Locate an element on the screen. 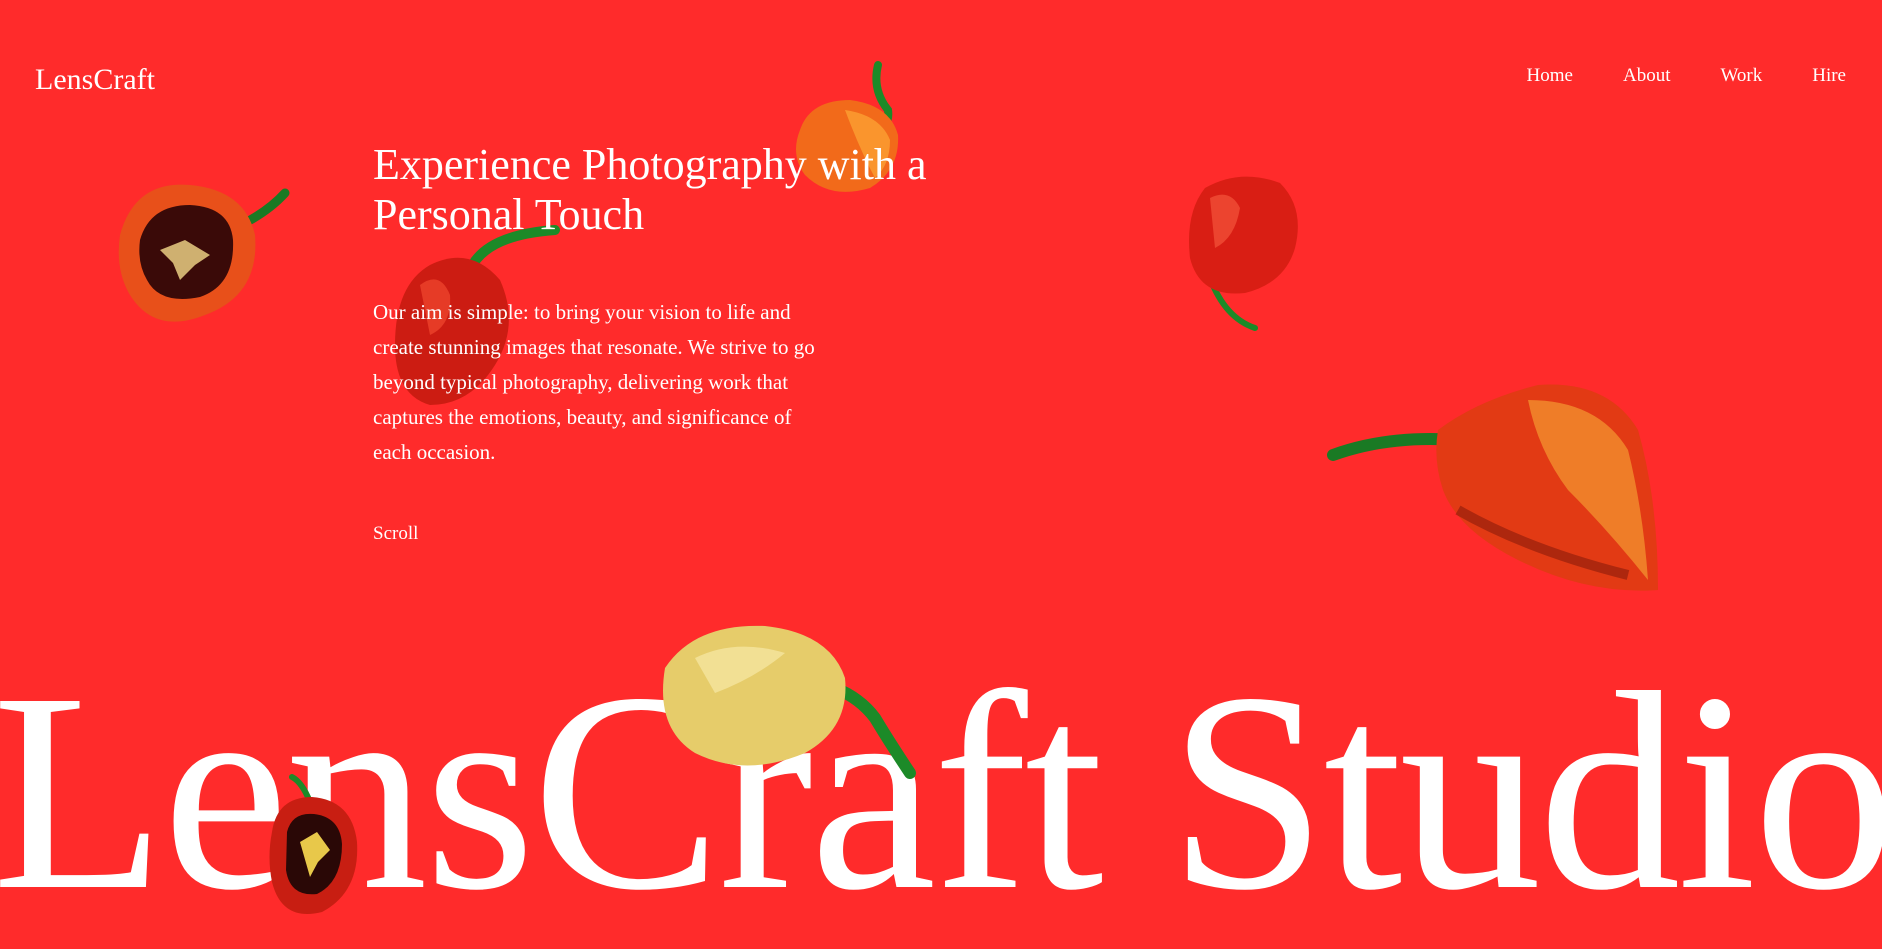 The width and height of the screenshot is (1882, 949). nav-hire-link: Hire is located at coordinates (1829, 76).